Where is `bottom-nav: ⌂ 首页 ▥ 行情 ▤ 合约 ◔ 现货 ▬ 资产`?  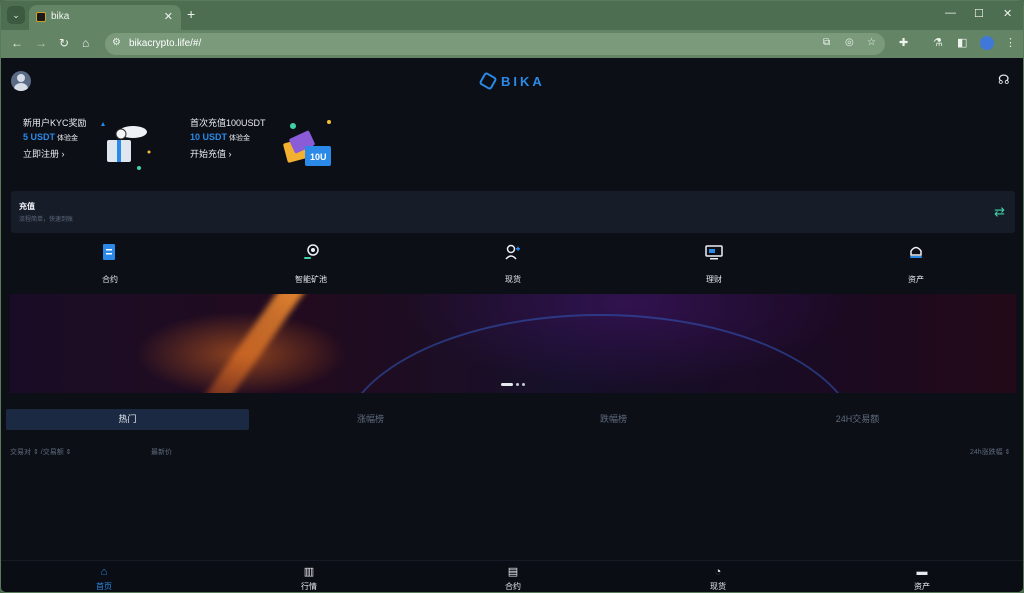 bottom-nav: ⌂ 首页 ▥ 行情 ▤ 合约 ◔ 现货 ▬ 资产 is located at coordinates (512, 576).